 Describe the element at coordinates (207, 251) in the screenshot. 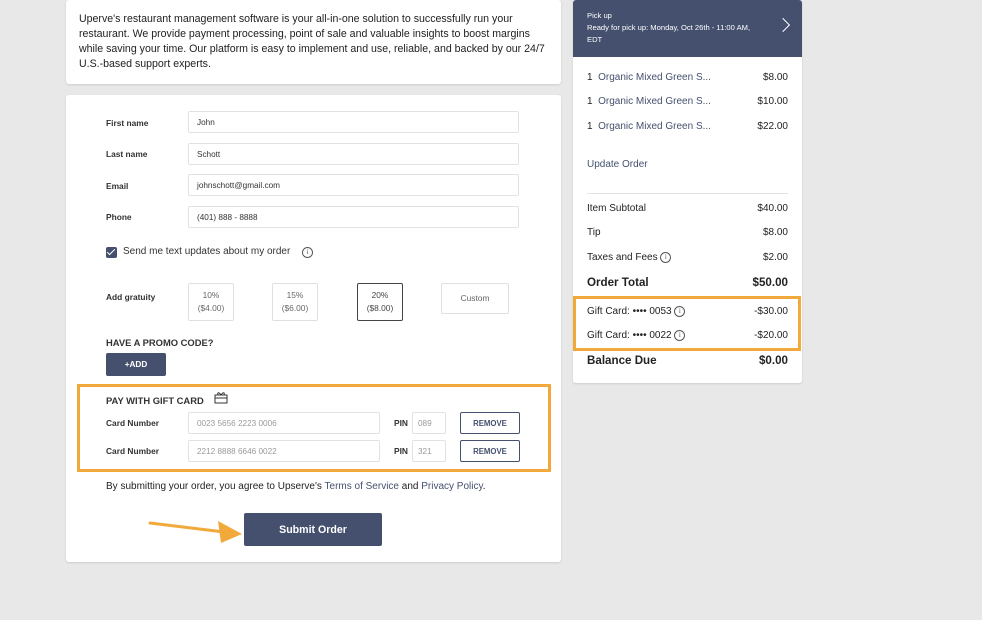

I see `text-updates-label: Send me text updates about my order` at that location.